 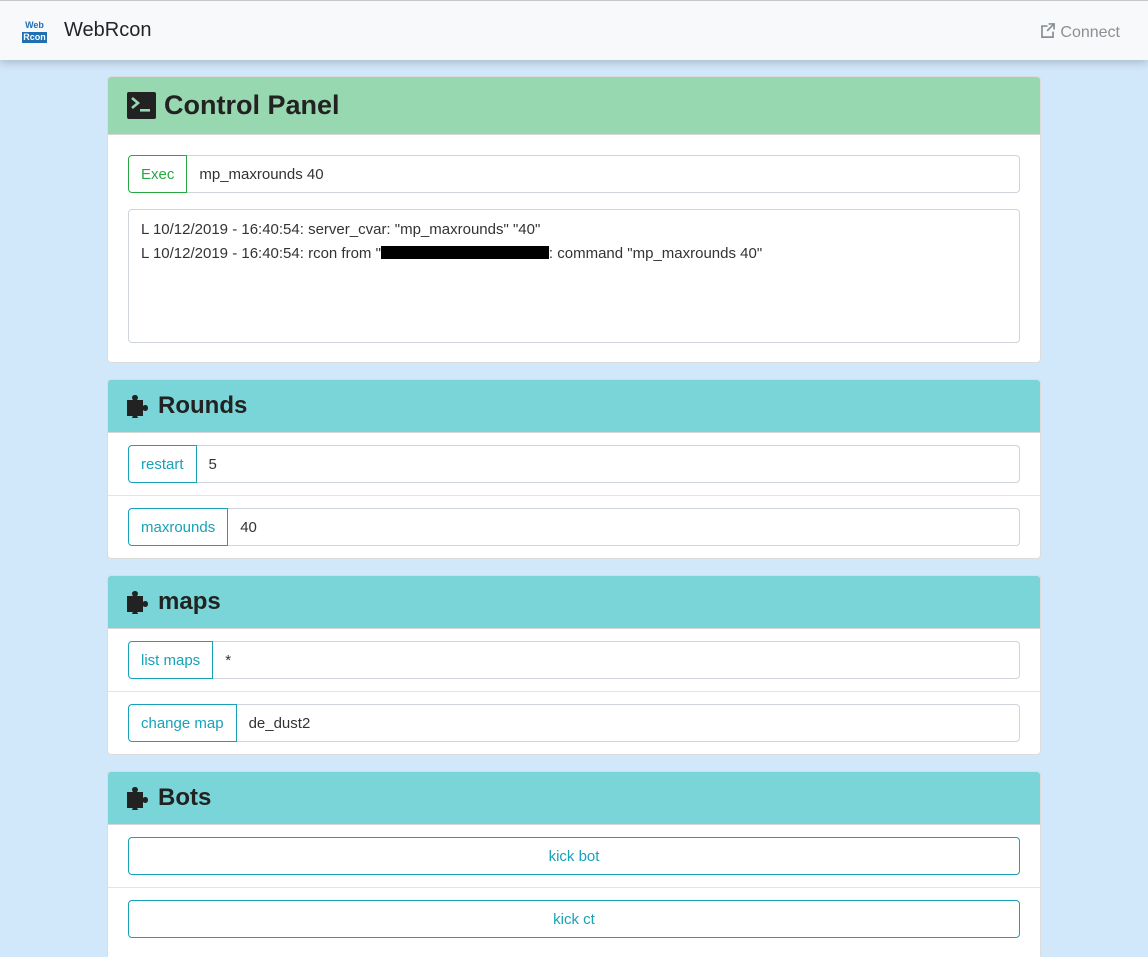 I want to click on log-line-suffix: : command "mp_maxrounds 40", so click(x=655, y=253).